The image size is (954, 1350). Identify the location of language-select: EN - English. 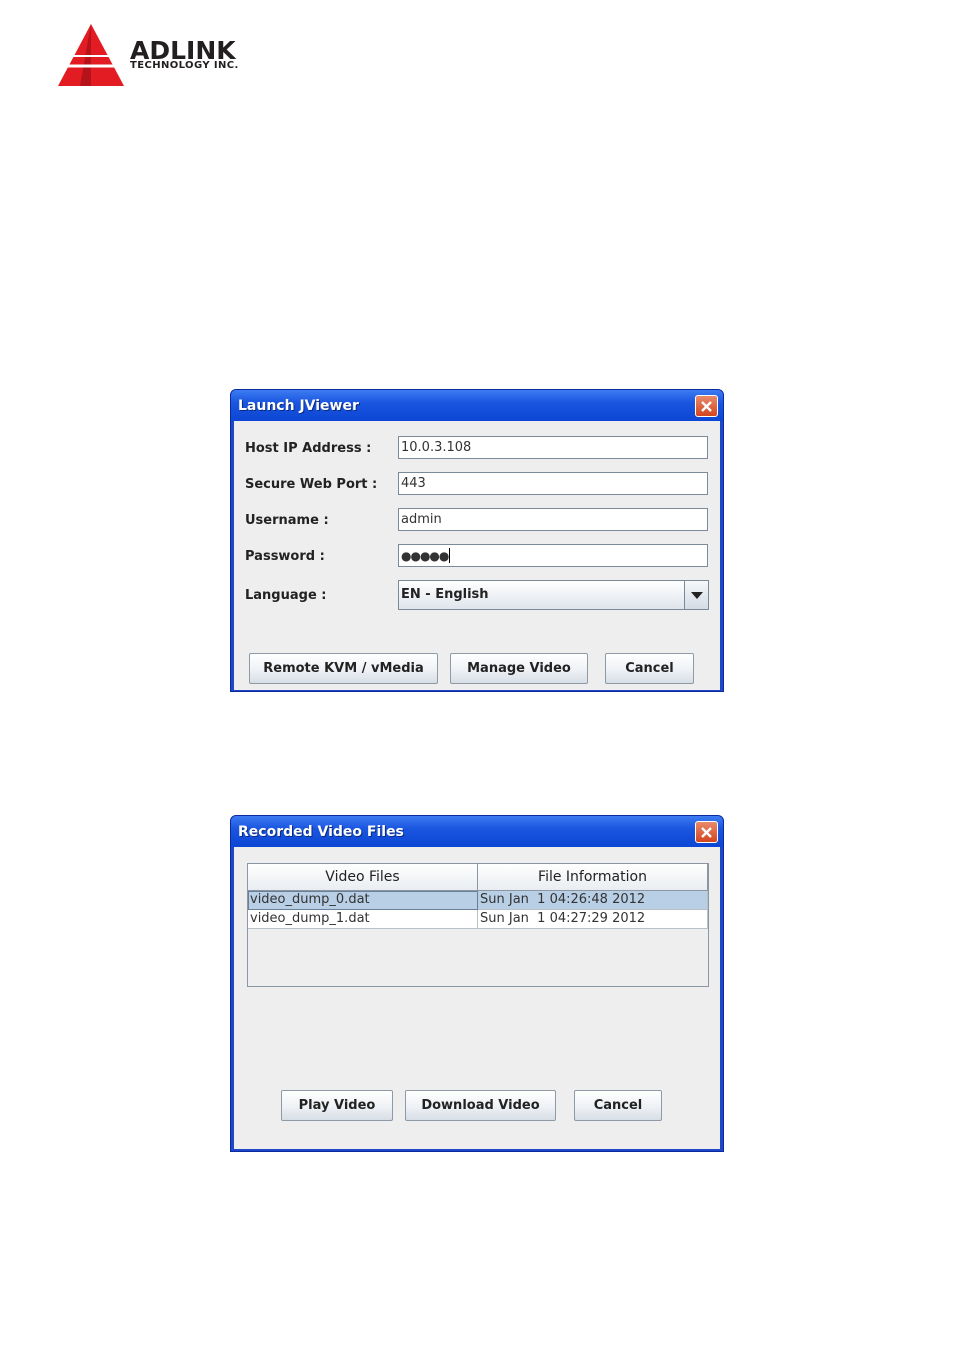
(553, 595).